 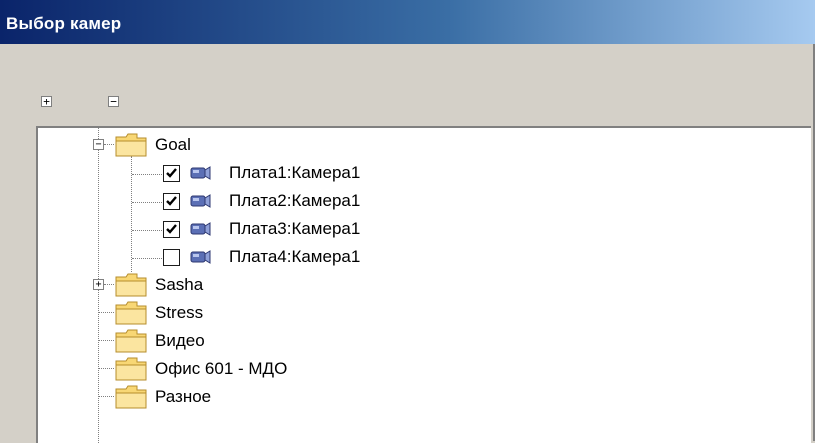 What do you see at coordinates (295, 200) in the screenshot?
I see `camera-label: Плата2:Камера1` at bounding box center [295, 200].